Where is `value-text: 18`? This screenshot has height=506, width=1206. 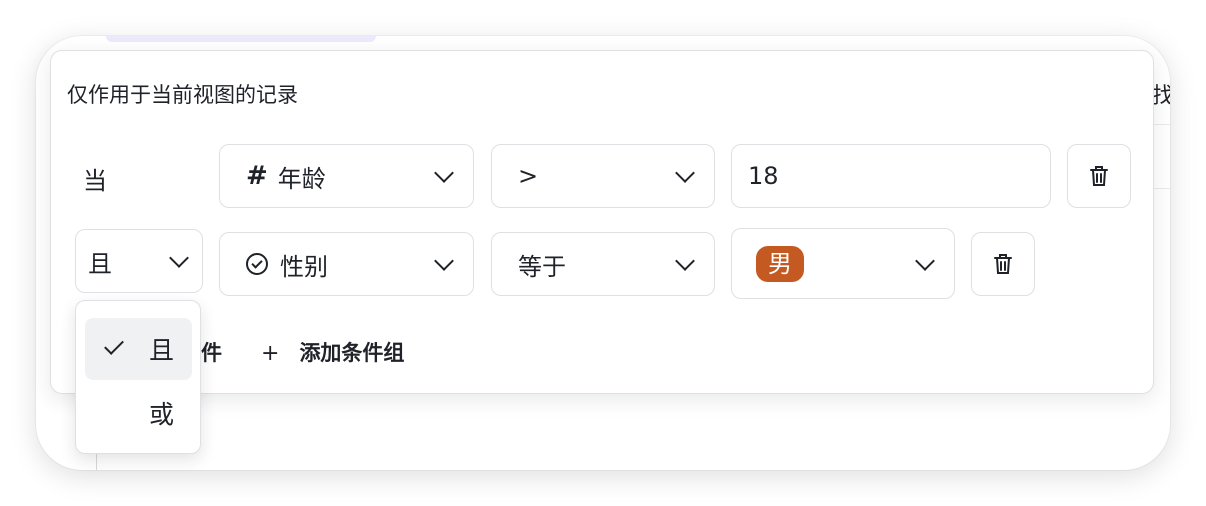 value-text: 18 is located at coordinates (763, 176).